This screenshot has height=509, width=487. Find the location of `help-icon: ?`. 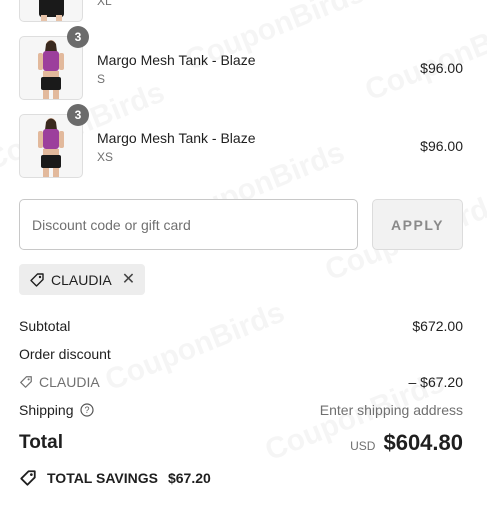

help-icon: ? is located at coordinates (86, 410).